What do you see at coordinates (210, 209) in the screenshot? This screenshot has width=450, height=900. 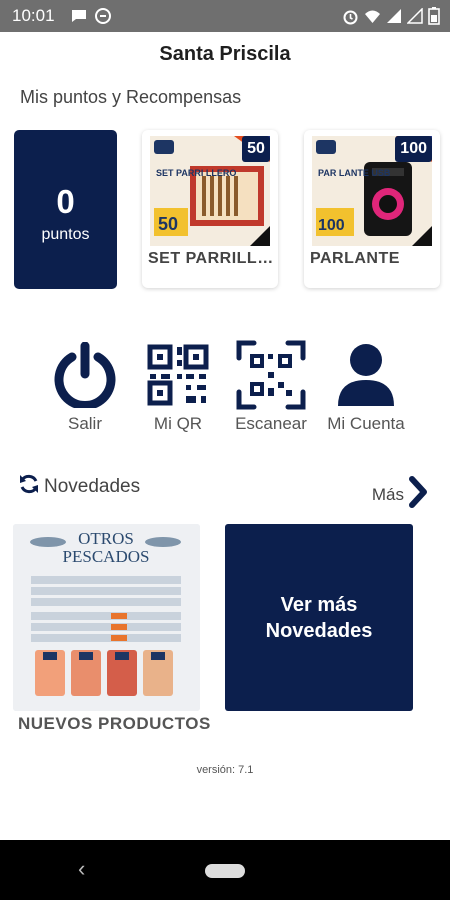 I see `reward-card-set-parrillero: SET PARRI LLERO 50 50 SET PARRILLE..` at bounding box center [210, 209].